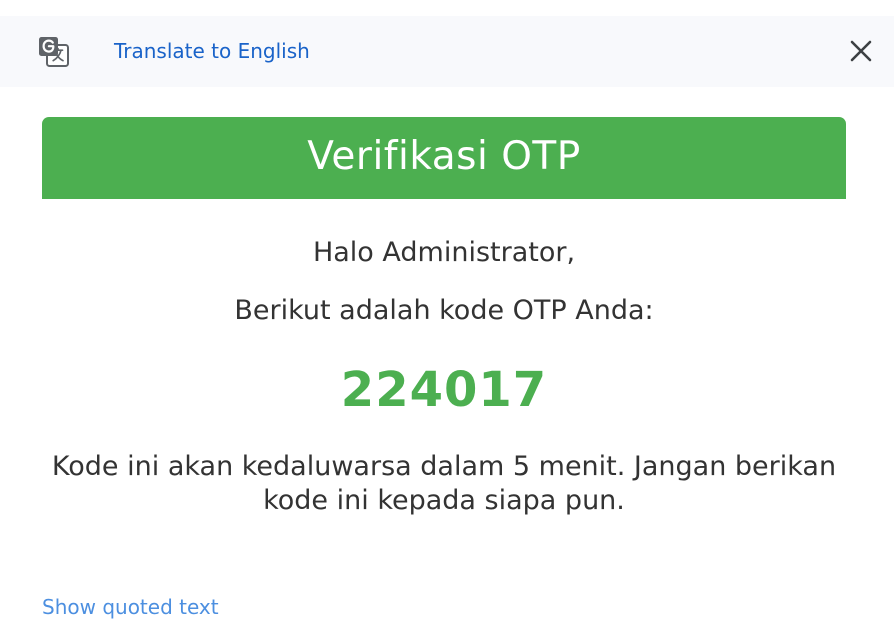 The width and height of the screenshot is (894, 640). What do you see at coordinates (212, 51) in the screenshot?
I see `translate-to-english-link: Translate to English` at bounding box center [212, 51].